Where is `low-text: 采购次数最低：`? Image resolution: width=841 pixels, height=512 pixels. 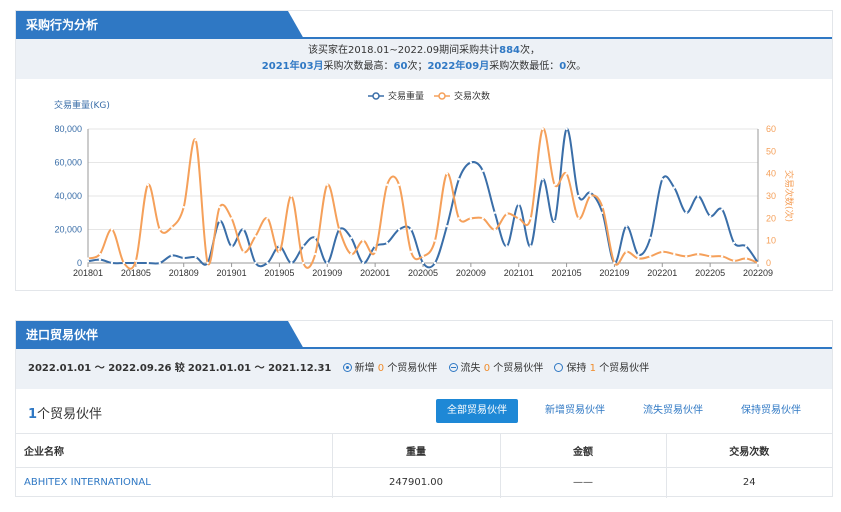 low-text: 采购次数最低： is located at coordinates (524, 66).